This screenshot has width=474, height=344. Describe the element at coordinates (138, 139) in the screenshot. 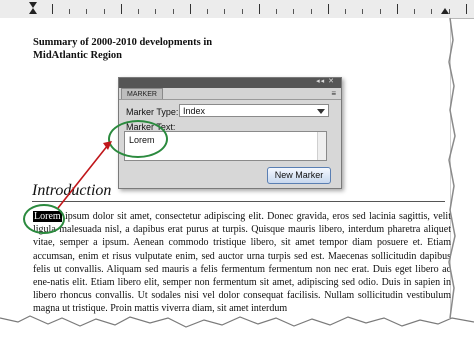

I see `marker-text-callout-circle` at that location.